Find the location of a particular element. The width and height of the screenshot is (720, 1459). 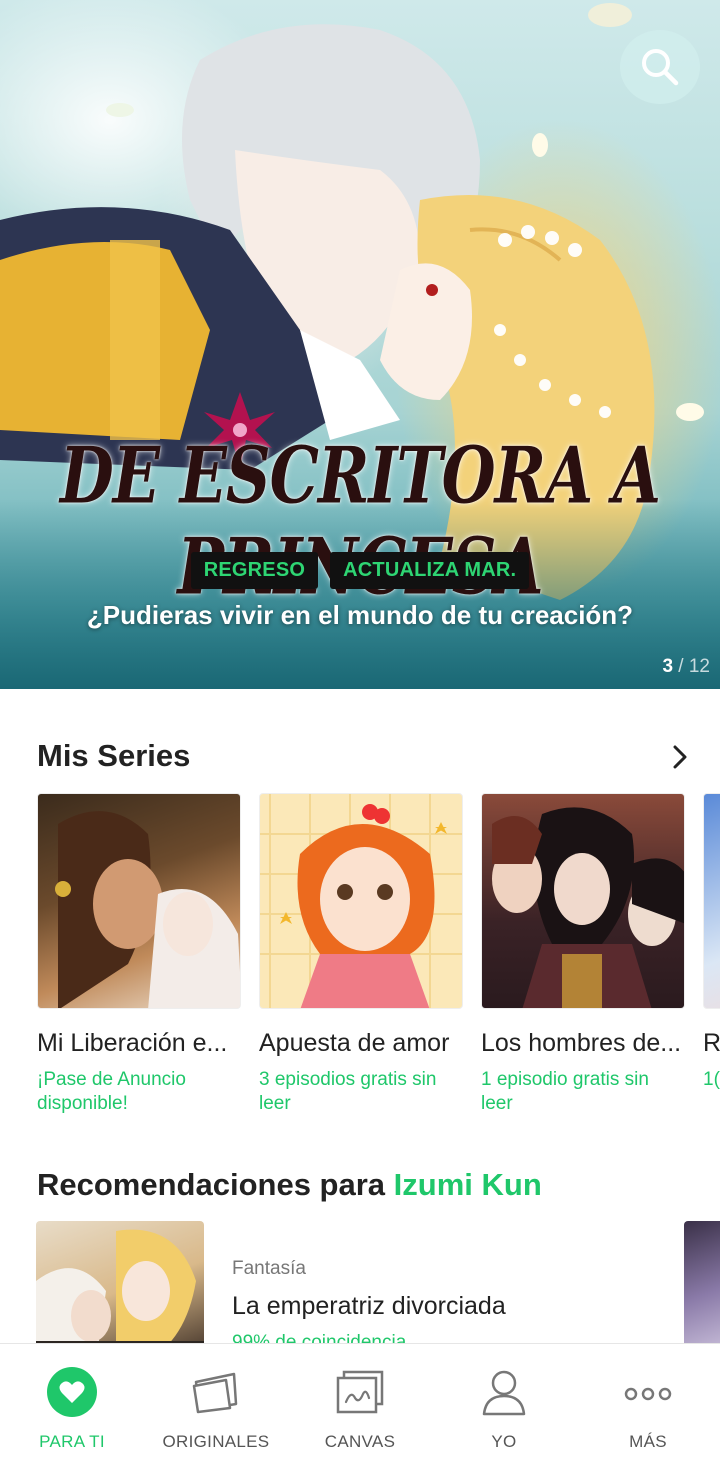

heart-icon is located at coordinates (72, 1392).